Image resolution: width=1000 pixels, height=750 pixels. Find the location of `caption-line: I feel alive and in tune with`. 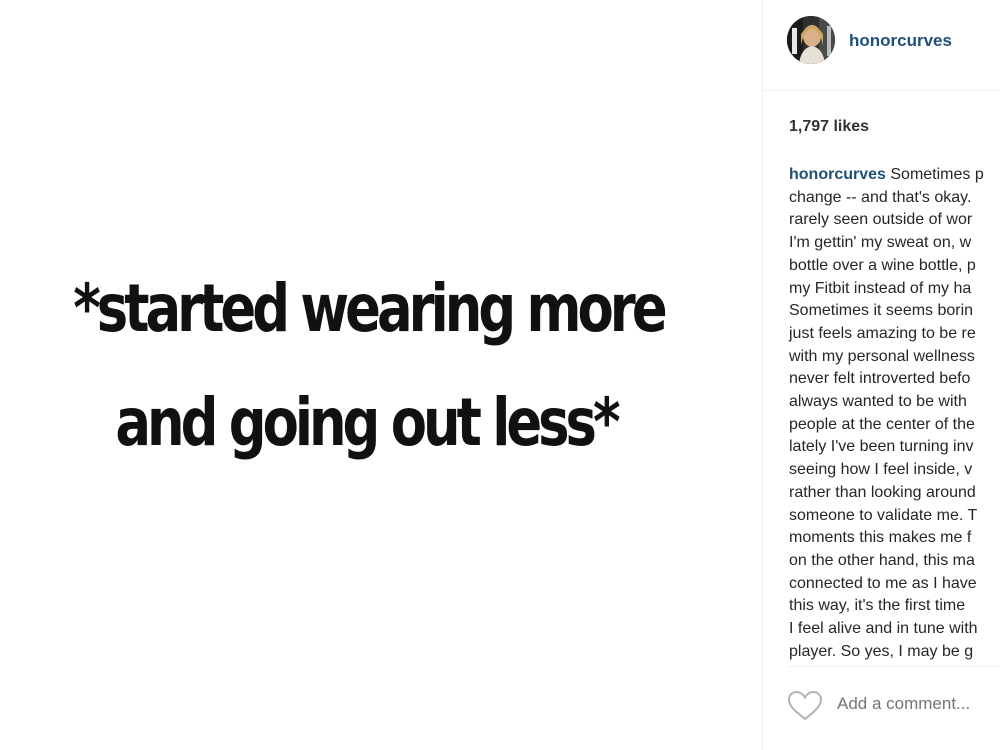

caption-line: I feel alive and in tune with is located at coordinates (883, 629).